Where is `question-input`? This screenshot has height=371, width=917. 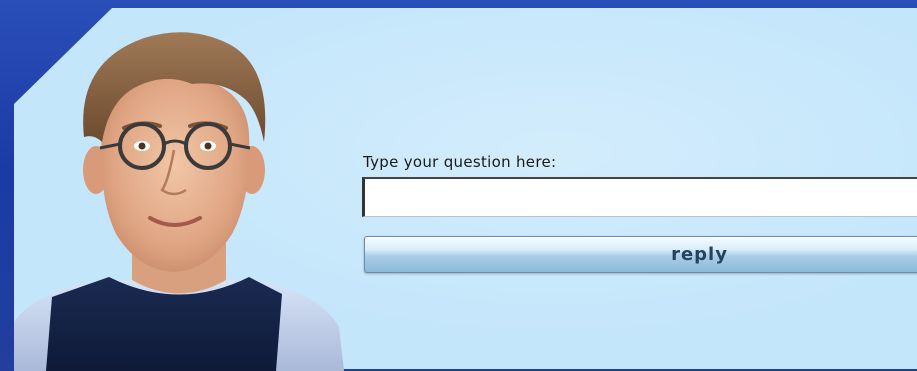 question-input is located at coordinates (639, 197).